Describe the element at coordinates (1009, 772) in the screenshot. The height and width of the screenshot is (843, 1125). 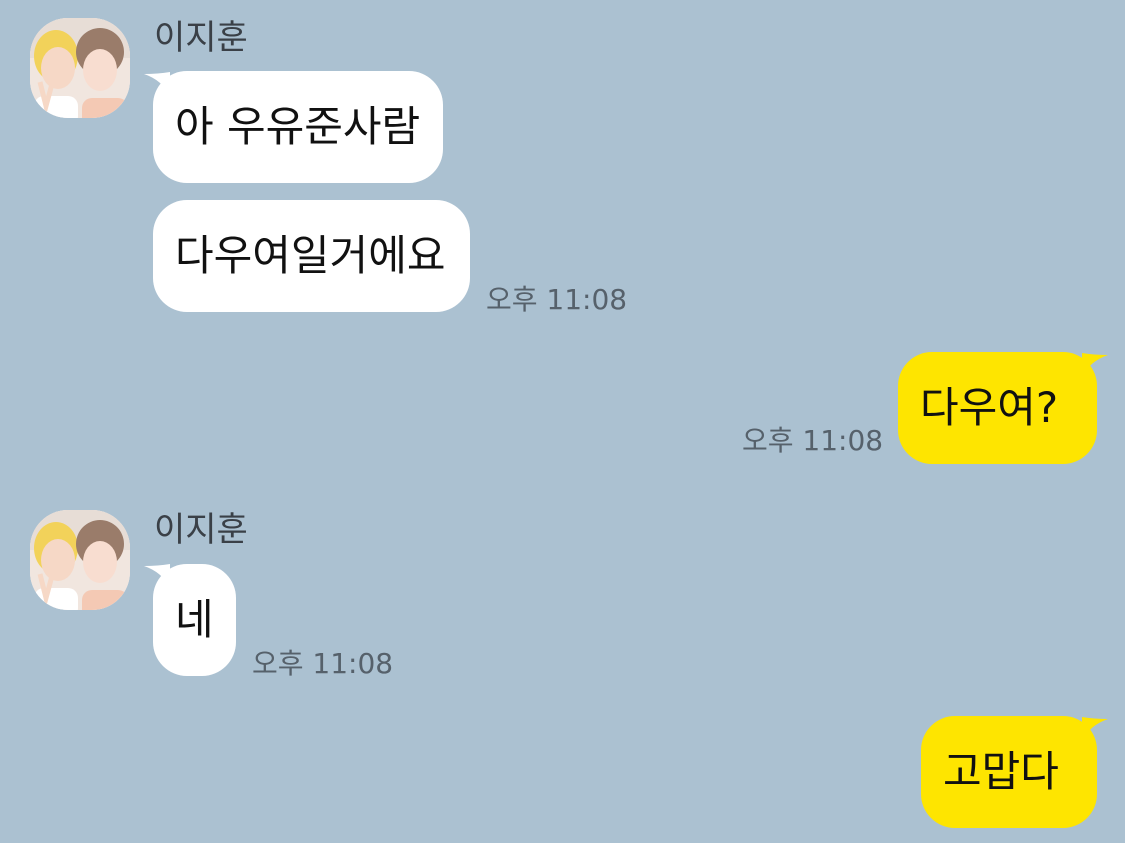
I see `outgoing-message: 고맙다` at that location.